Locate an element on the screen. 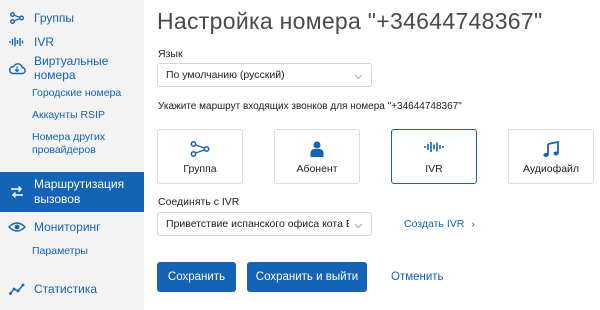 The image size is (600, 310). cancel-button: Отменить is located at coordinates (417, 277).